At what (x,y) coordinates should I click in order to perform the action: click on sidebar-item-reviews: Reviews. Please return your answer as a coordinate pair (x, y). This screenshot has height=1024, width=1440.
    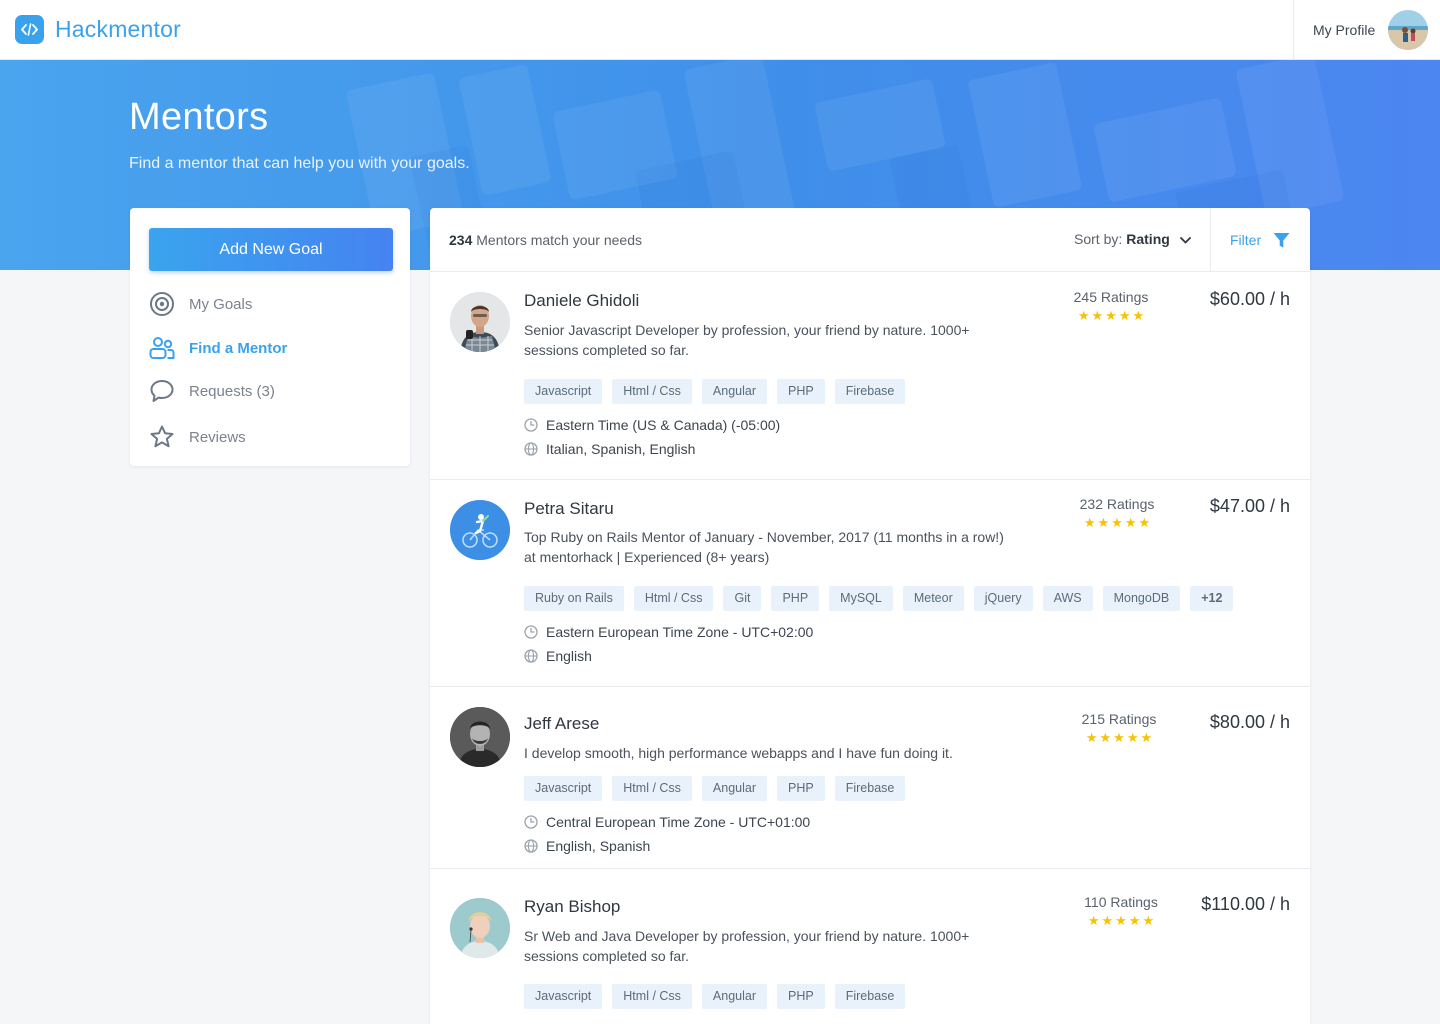
    Looking at the image, I should click on (269, 437).